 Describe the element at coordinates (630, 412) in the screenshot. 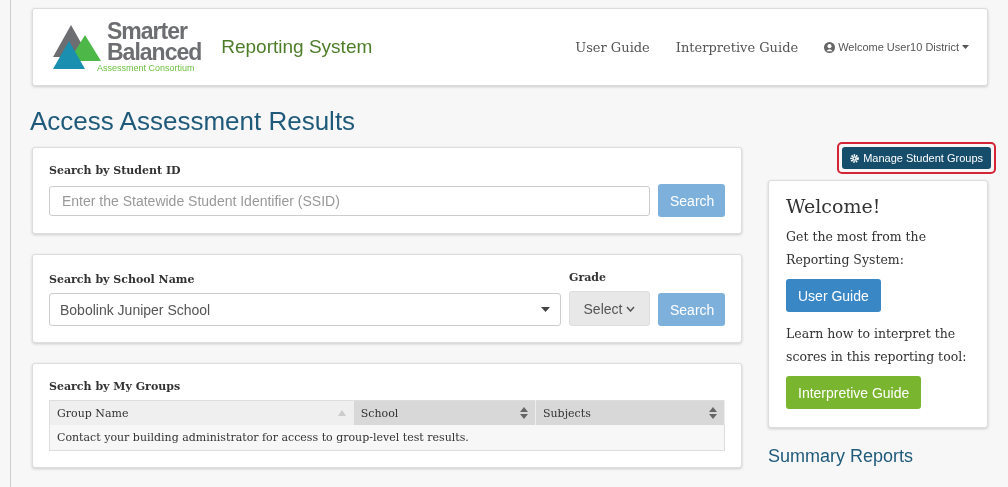

I see `column-header: Subjects` at that location.